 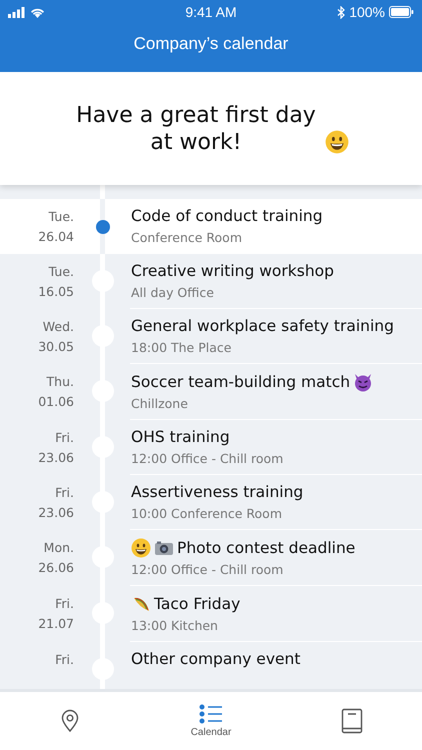 I want to click on event-title: Taco Friday, so click(x=197, y=604).